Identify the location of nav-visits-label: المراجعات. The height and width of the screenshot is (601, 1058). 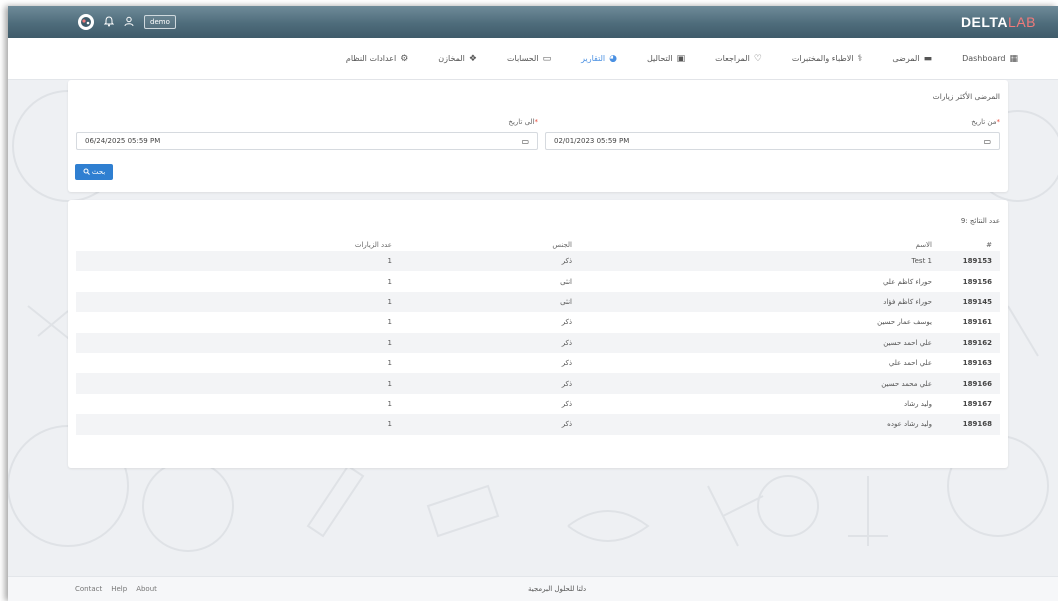
(732, 58).